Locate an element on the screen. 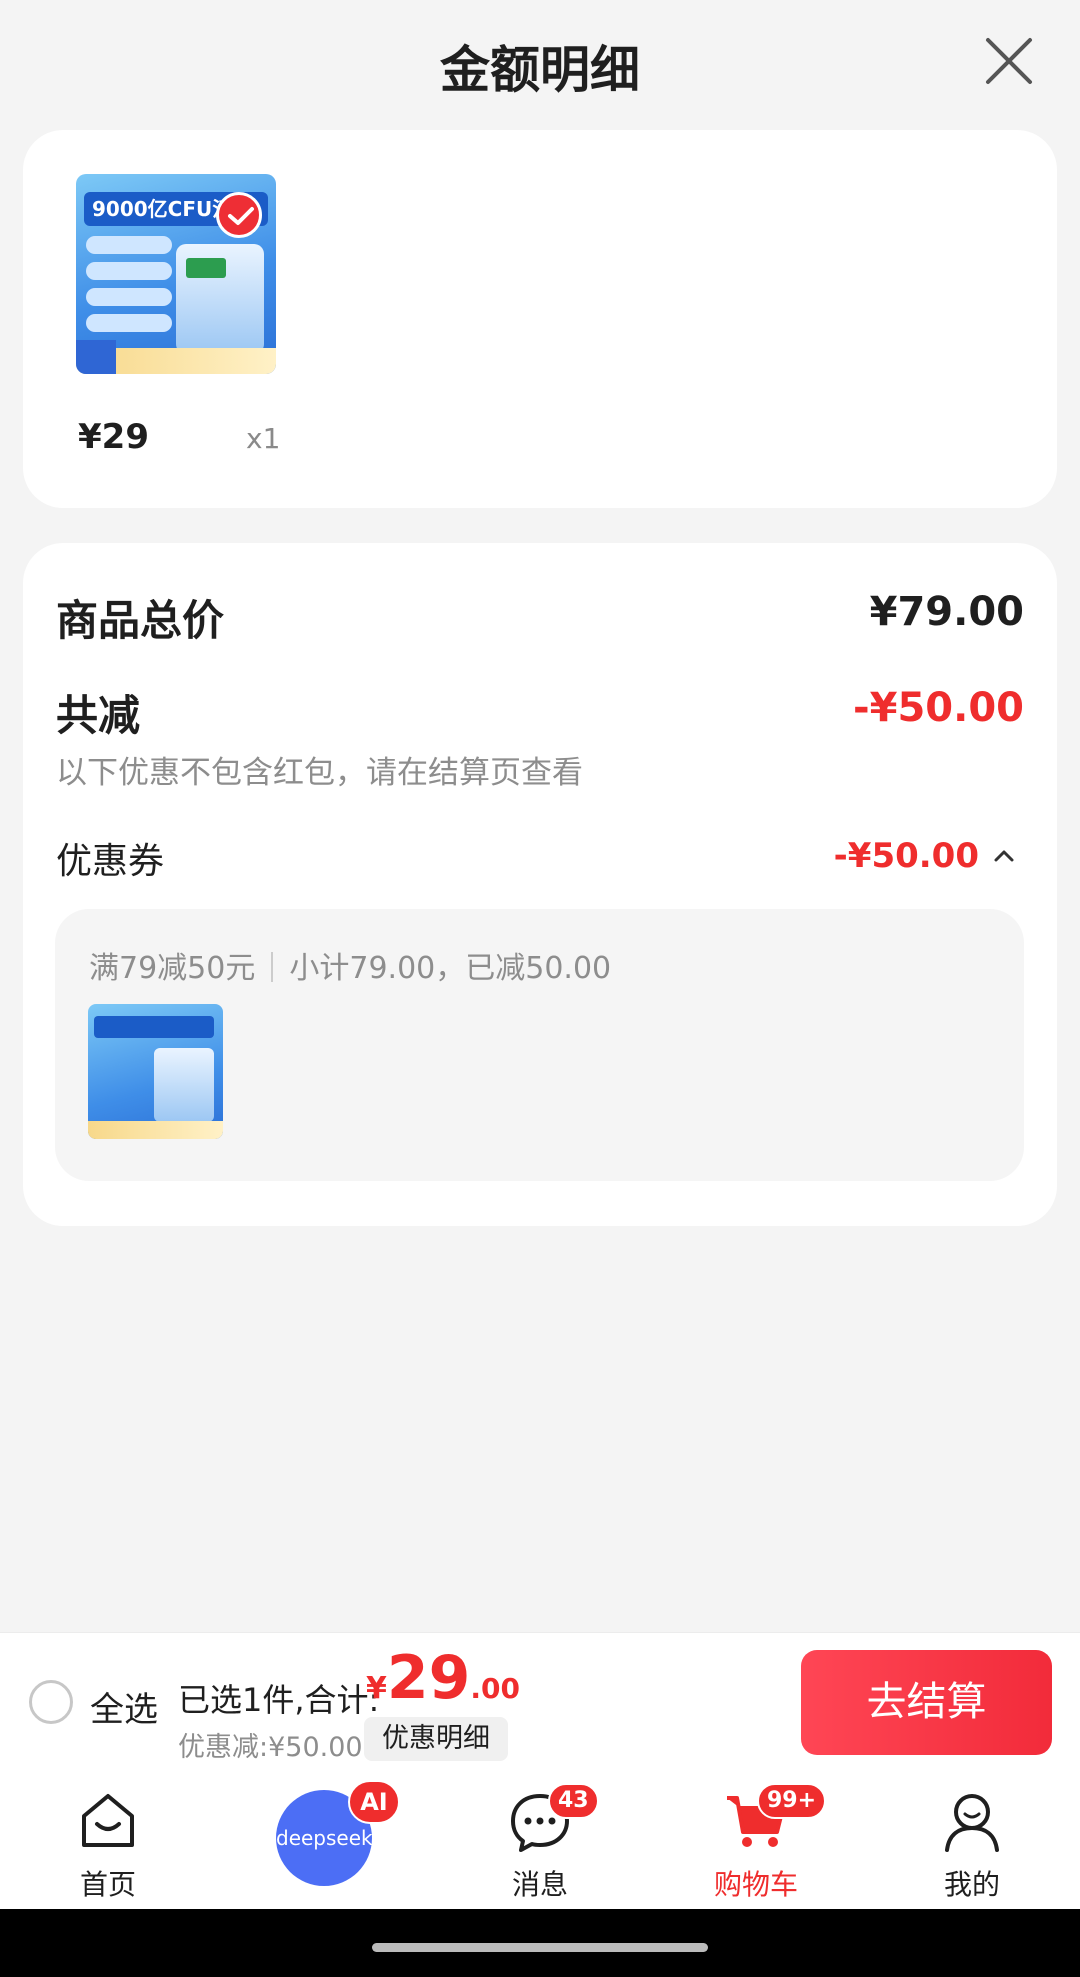 Image resolution: width=1080 pixels, height=1977 pixels. coupon-value: -¥50.00 is located at coordinates (906, 856).